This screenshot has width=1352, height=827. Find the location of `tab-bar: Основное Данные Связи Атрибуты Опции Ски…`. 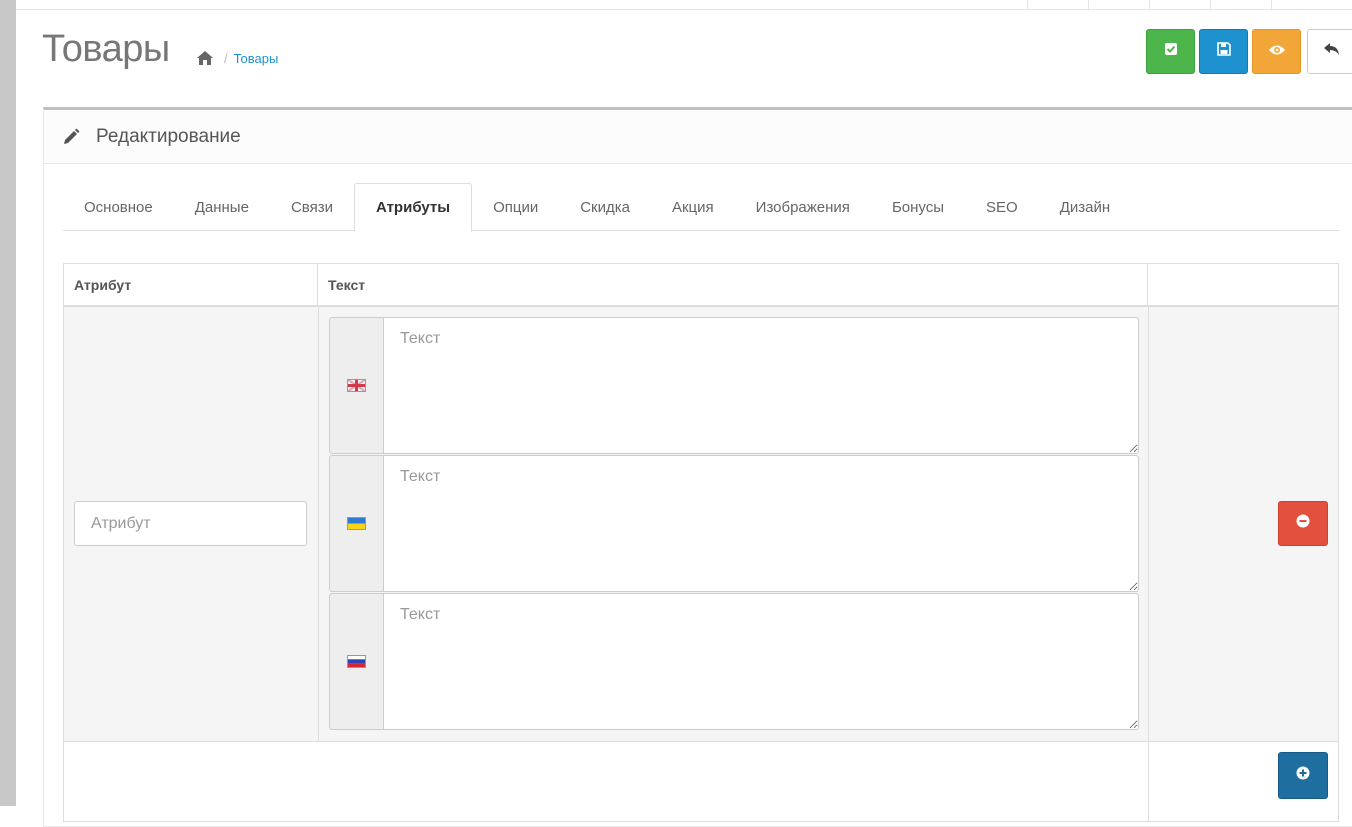

tab-bar: Основное Данные Связи Атрибуты Опции Ски… is located at coordinates (701, 207).